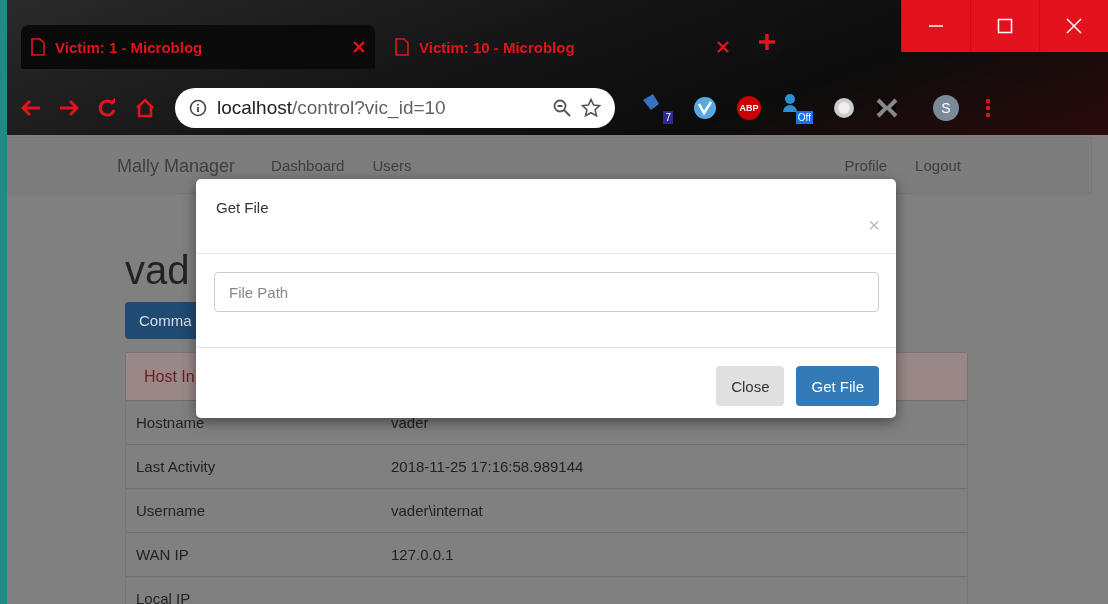 The image size is (1108, 604). Describe the element at coordinates (145, 108) in the screenshot. I see `home-icon` at that location.